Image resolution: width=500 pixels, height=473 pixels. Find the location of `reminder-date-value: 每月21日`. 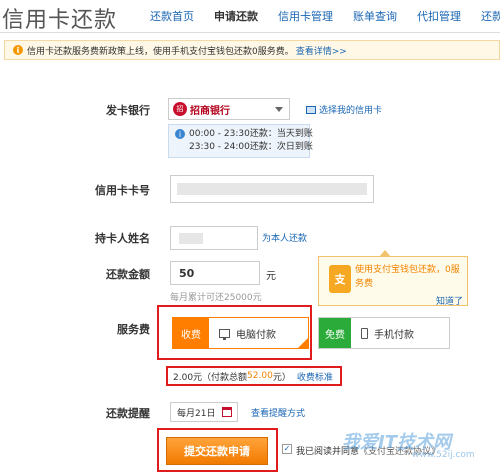

reminder-date-value: 每月21日 is located at coordinates (196, 413).